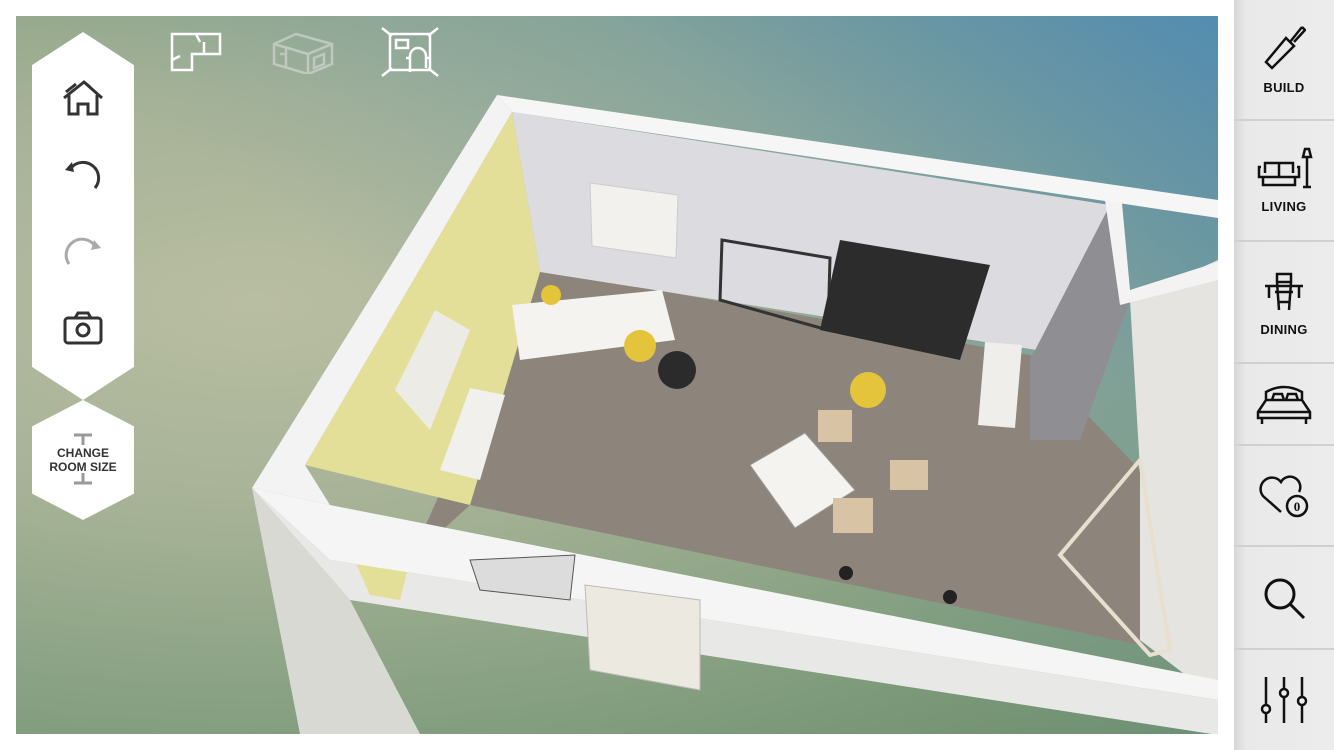  I want to click on side-table, so click(677, 370).